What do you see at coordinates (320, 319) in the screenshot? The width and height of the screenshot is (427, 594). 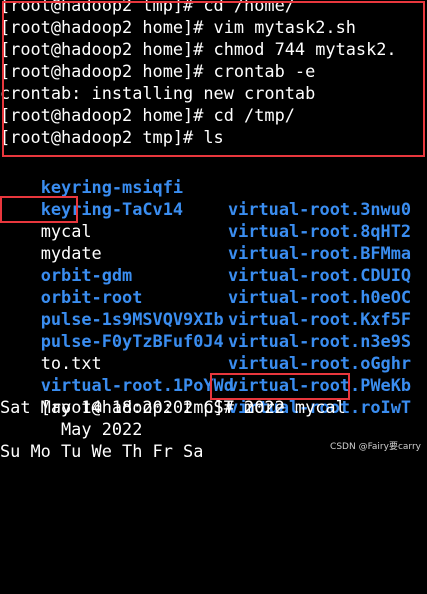 I see `ls-entry-directory: virtual-root.Kxf5F` at bounding box center [320, 319].